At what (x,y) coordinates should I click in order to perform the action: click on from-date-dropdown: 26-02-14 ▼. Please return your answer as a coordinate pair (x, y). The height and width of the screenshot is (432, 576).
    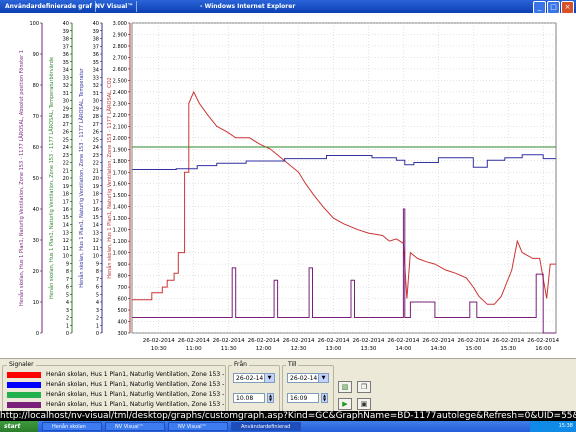
    Looking at the image, I should click on (254, 378).